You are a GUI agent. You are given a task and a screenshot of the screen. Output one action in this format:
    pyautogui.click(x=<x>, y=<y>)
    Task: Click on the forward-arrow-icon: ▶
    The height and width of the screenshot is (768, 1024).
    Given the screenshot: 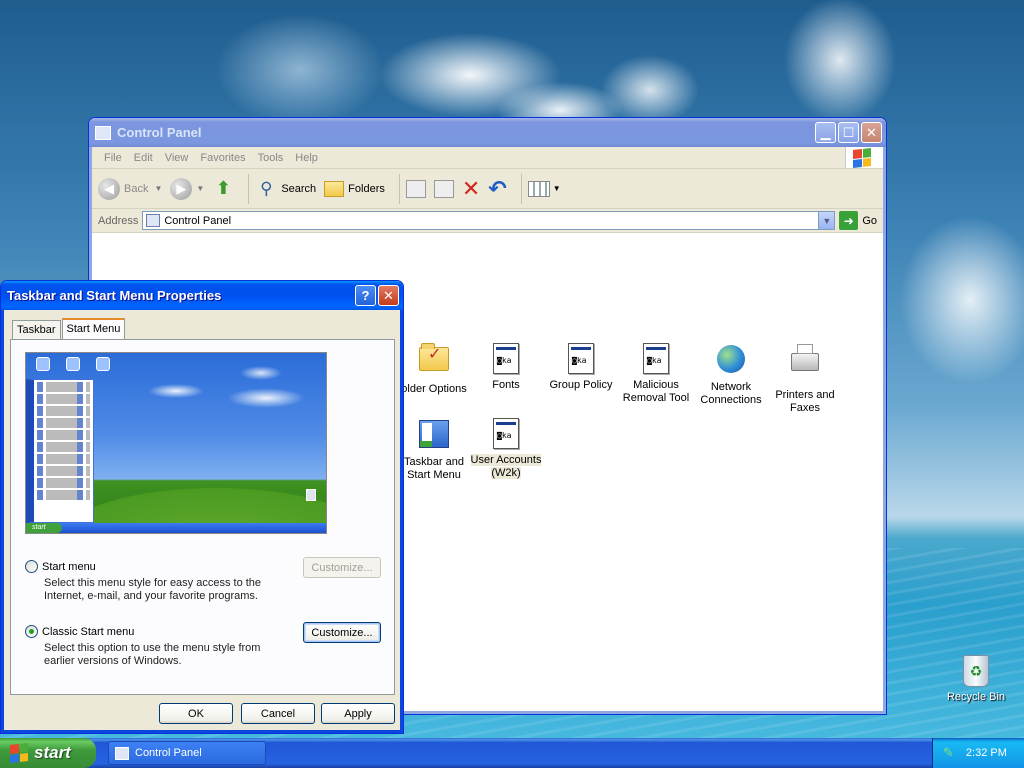 What is the action you would take?
    pyautogui.click(x=181, y=188)
    